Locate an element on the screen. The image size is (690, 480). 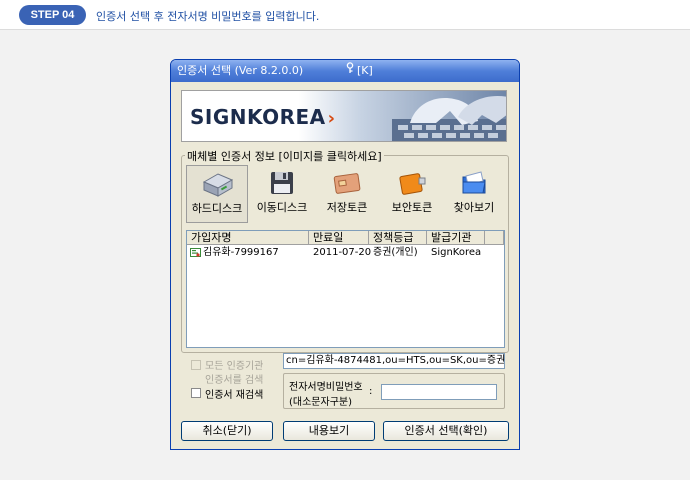
browse-folder-icon is located at coordinates (474, 182).